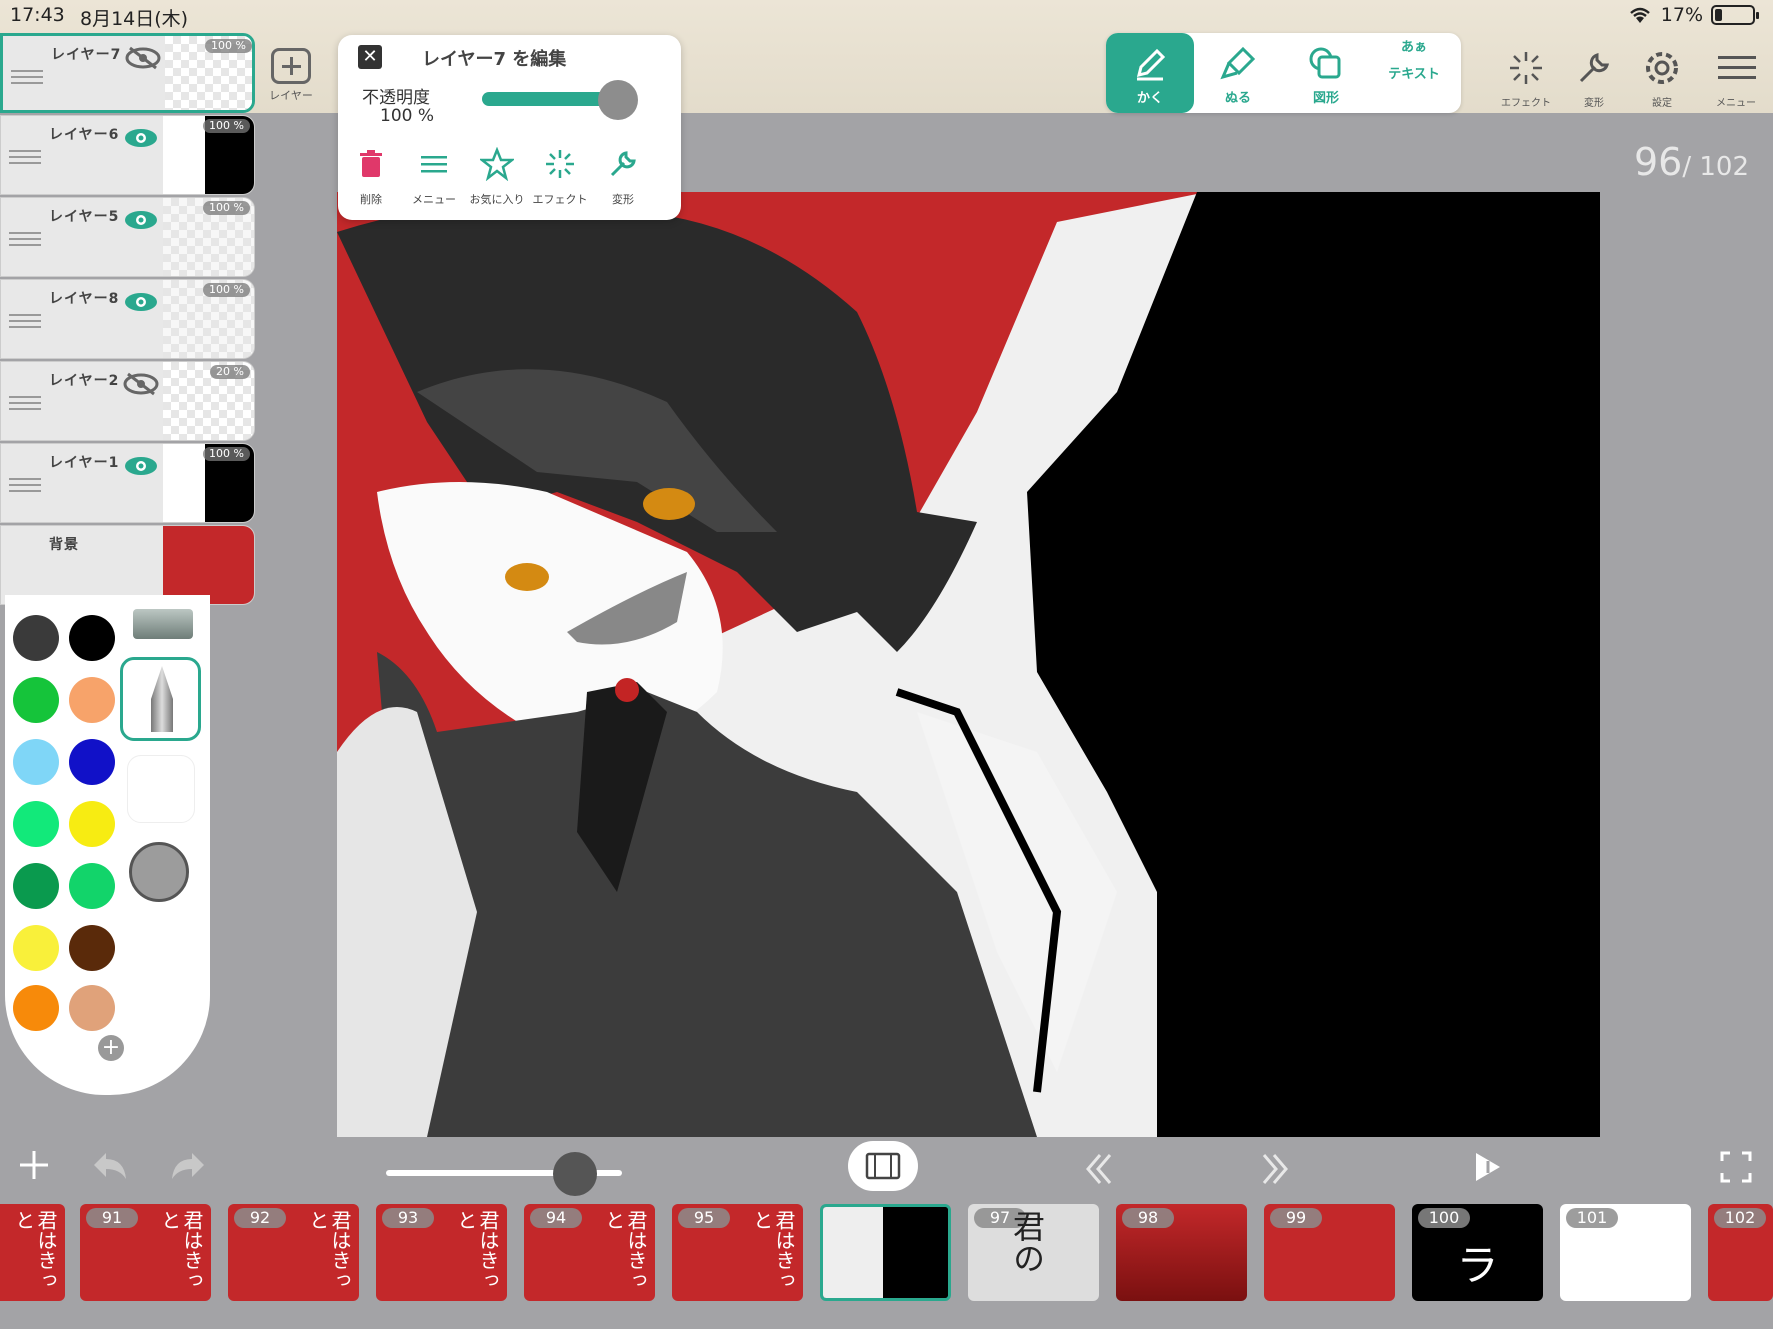 This screenshot has width=1773, height=1329. Describe the element at coordinates (371, 163) in the screenshot. I see `trash-icon` at that location.